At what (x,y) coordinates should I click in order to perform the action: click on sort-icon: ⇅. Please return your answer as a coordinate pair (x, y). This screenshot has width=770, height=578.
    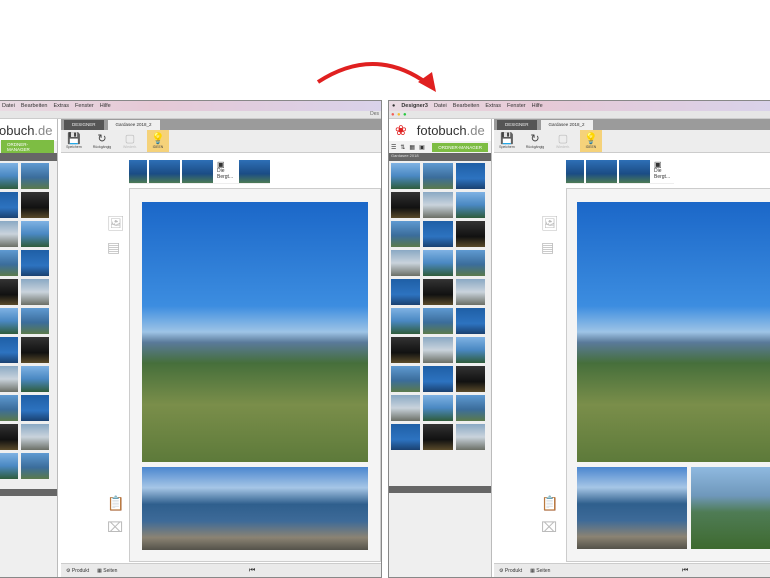
    Looking at the image, I should click on (402, 147).